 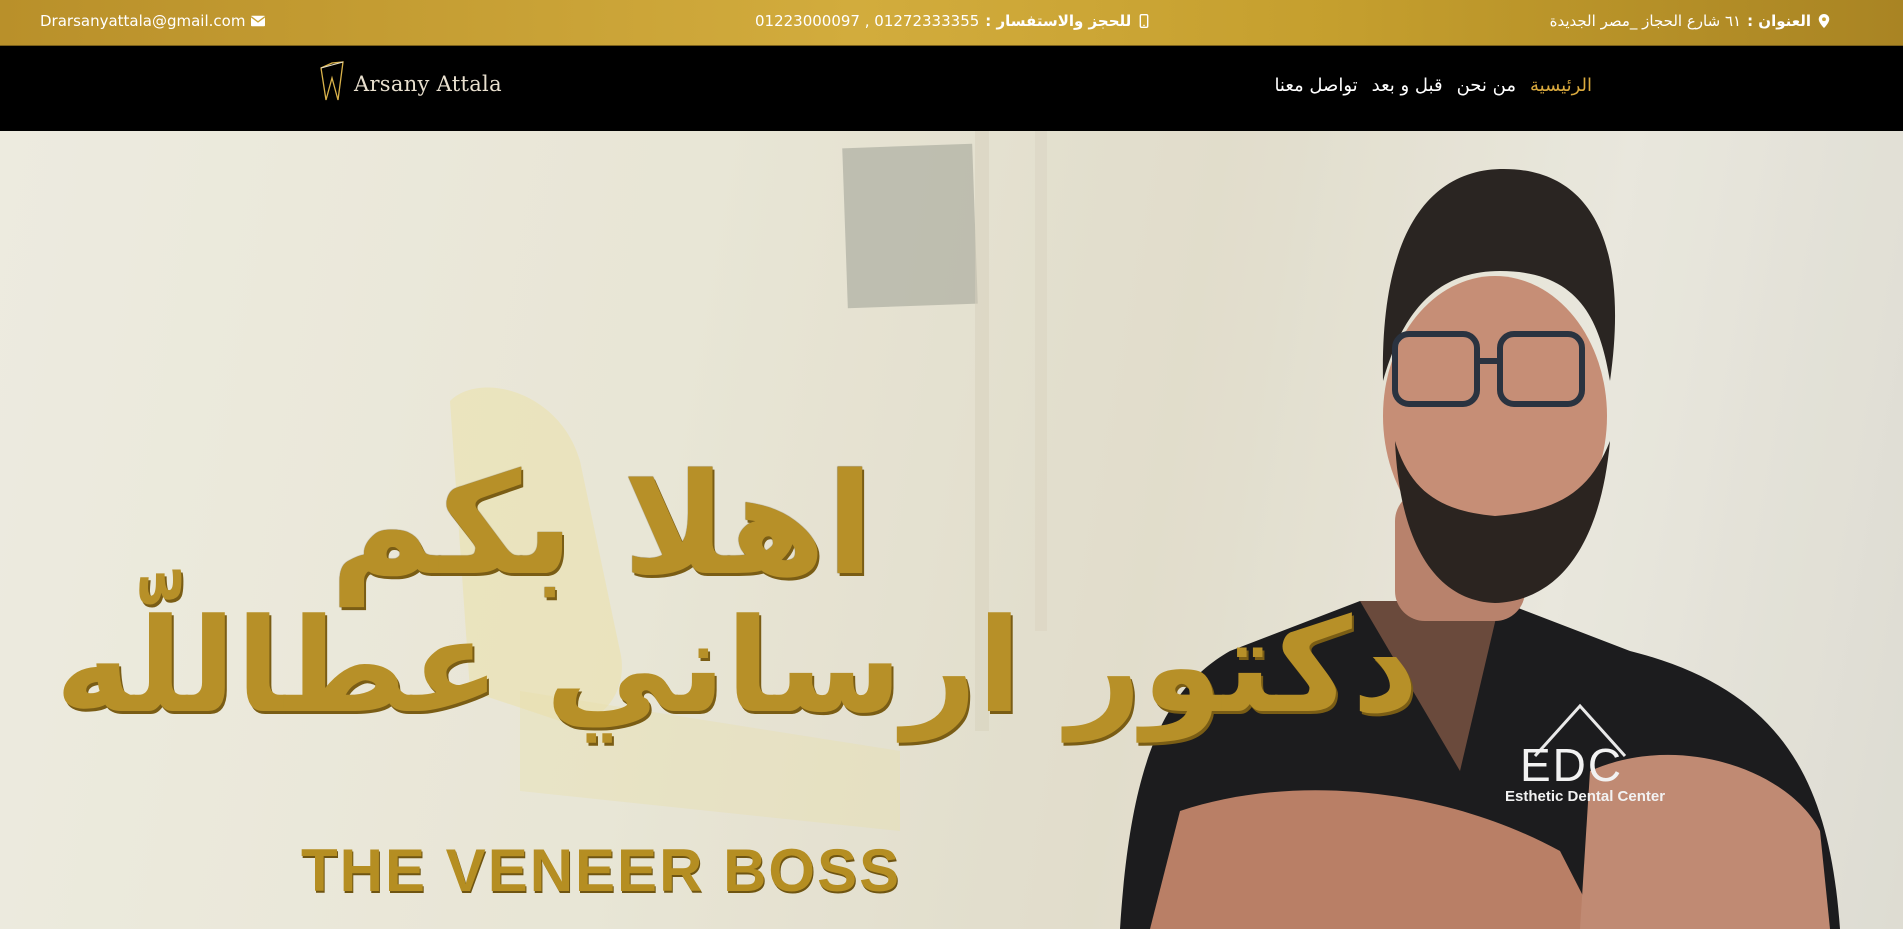 I want to click on email-text: Drarsanyattala@gmail.com, so click(x=142, y=21).